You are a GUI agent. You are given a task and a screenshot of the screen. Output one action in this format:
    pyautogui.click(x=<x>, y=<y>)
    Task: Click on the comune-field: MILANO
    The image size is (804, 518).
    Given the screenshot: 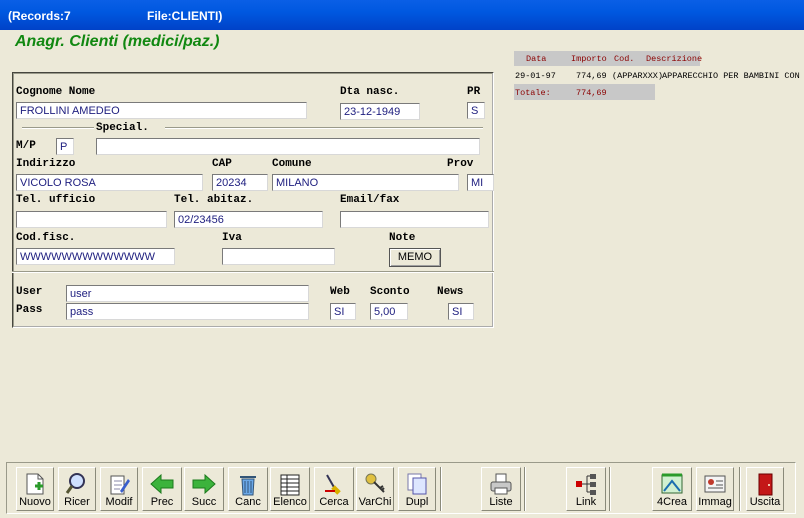 What is the action you would take?
    pyautogui.click(x=365, y=182)
    